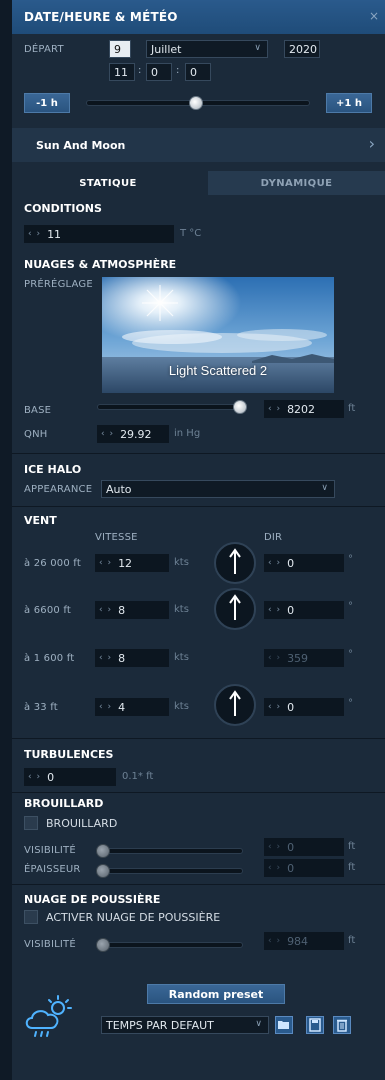 Image resolution: width=385 pixels, height=1080 pixels. Describe the element at coordinates (44, 49) in the screenshot. I see `departure-label: DÉPART` at that location.